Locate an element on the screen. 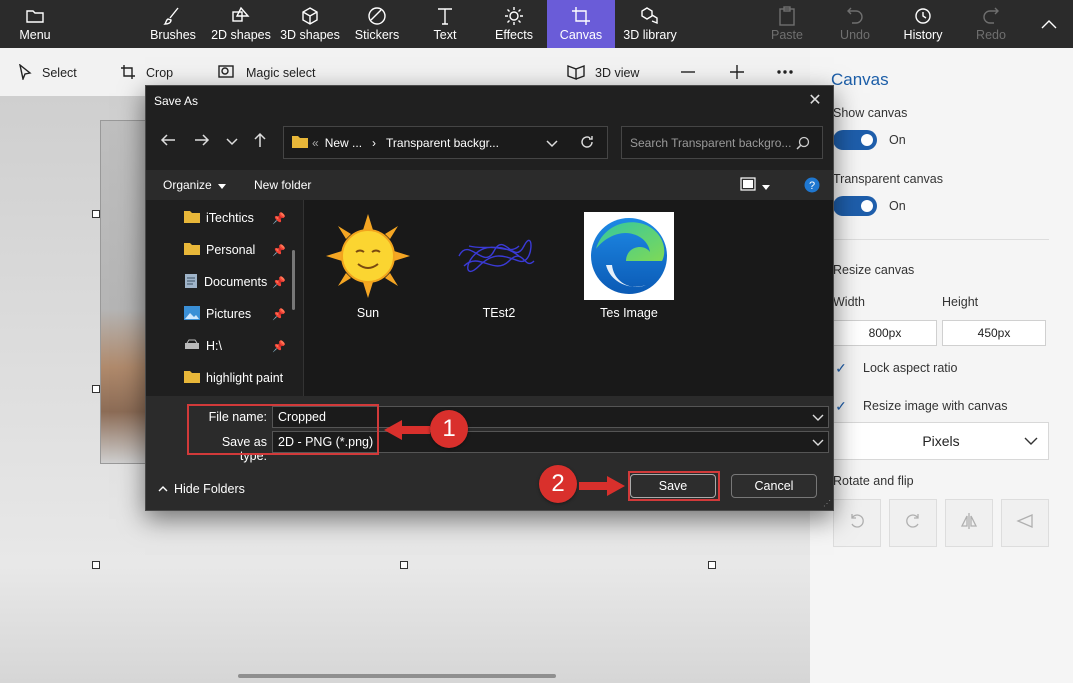  tool-effects: Effects is located at coordinates (514, 24).